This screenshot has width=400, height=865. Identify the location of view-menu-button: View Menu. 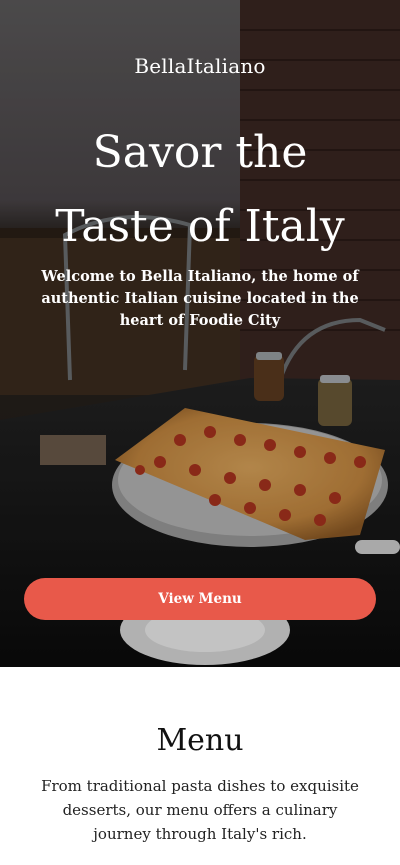
(200, 599).